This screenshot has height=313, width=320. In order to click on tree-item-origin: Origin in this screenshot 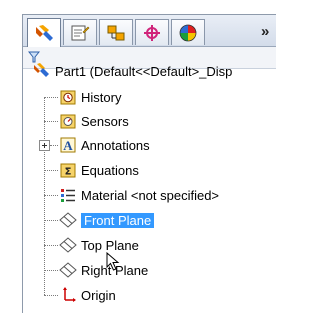, I will do `click(87, 295)`.